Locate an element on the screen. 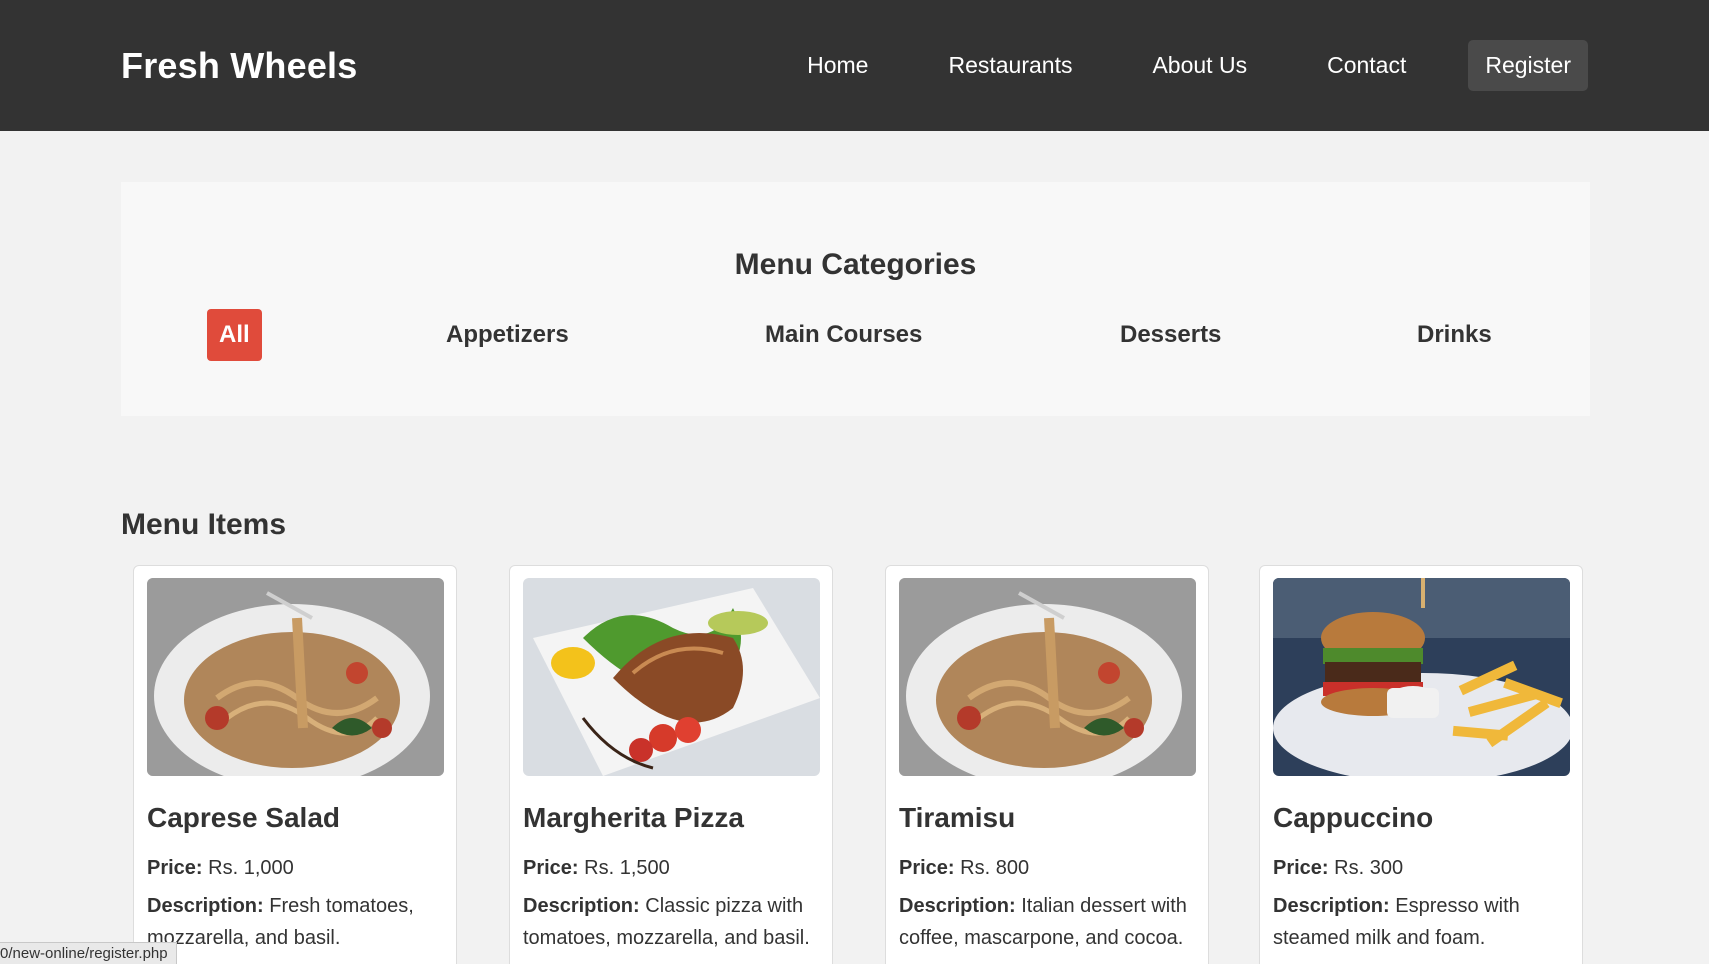  category-drinks-button: Drinks is located at coordinates (1454, 335).